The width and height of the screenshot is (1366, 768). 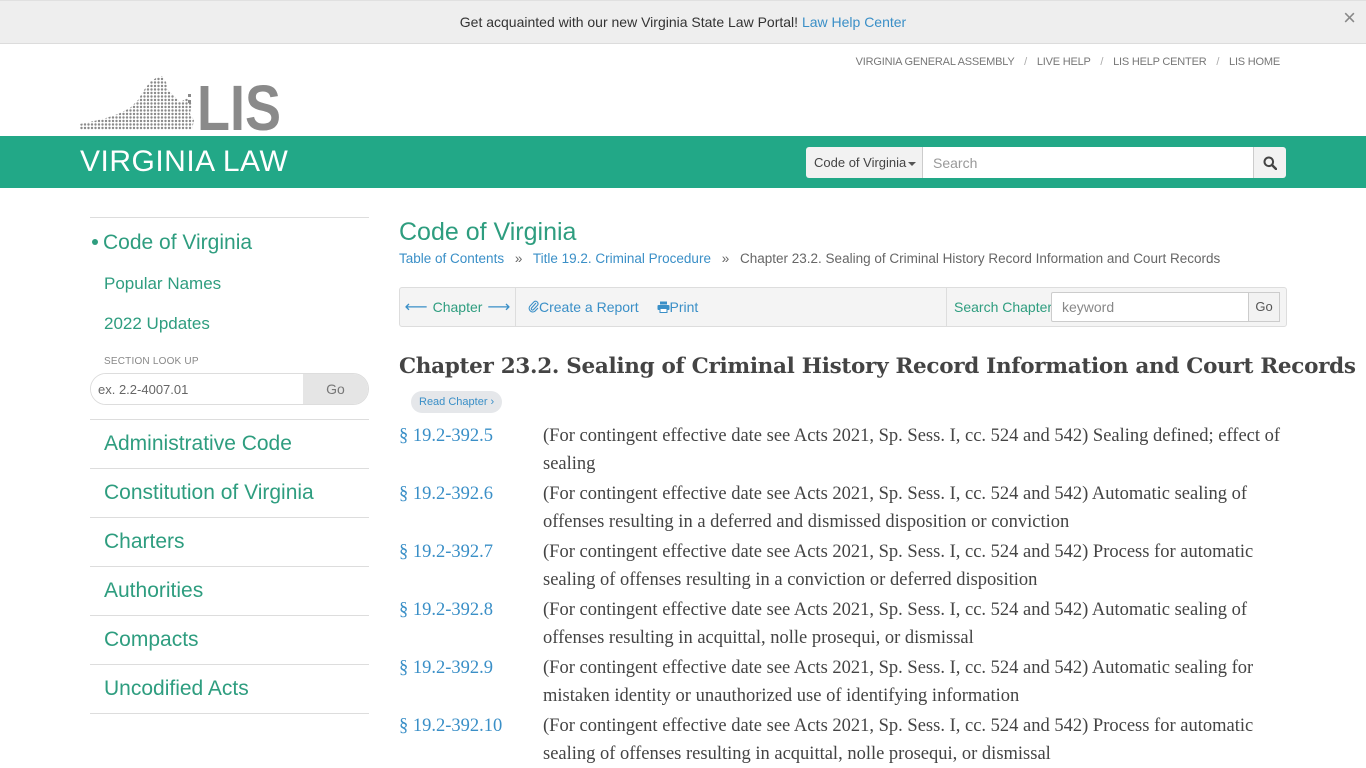 I want to click on sidebar-item-administrative-code: Administrative Code, so click(x=229, y=444).